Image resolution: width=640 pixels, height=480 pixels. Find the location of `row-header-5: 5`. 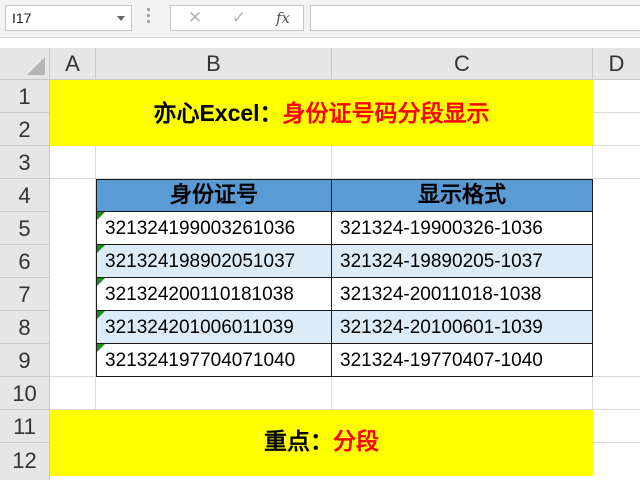

row-header-5: 5 is located at coordinates (25, 228).